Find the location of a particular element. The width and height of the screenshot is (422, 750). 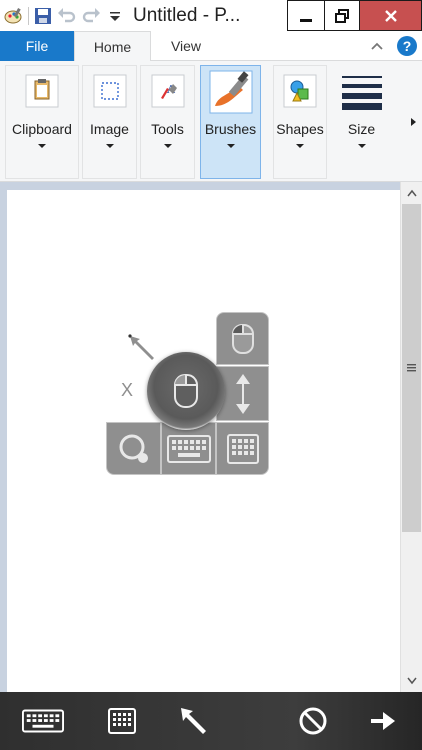

touch-mouse-center-button is located at coordinates (186, 391).